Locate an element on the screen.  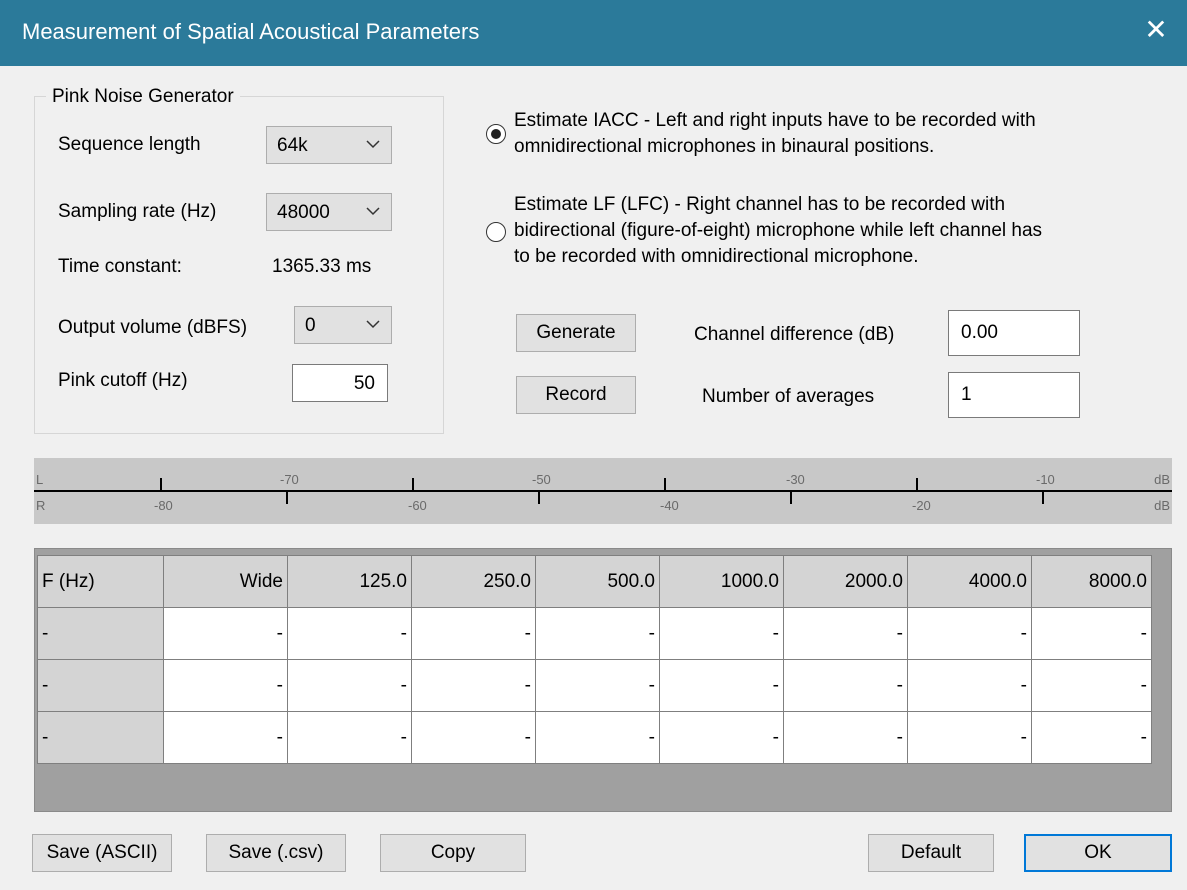
meter-right-label: -60 is located at coordinates (417, 505).